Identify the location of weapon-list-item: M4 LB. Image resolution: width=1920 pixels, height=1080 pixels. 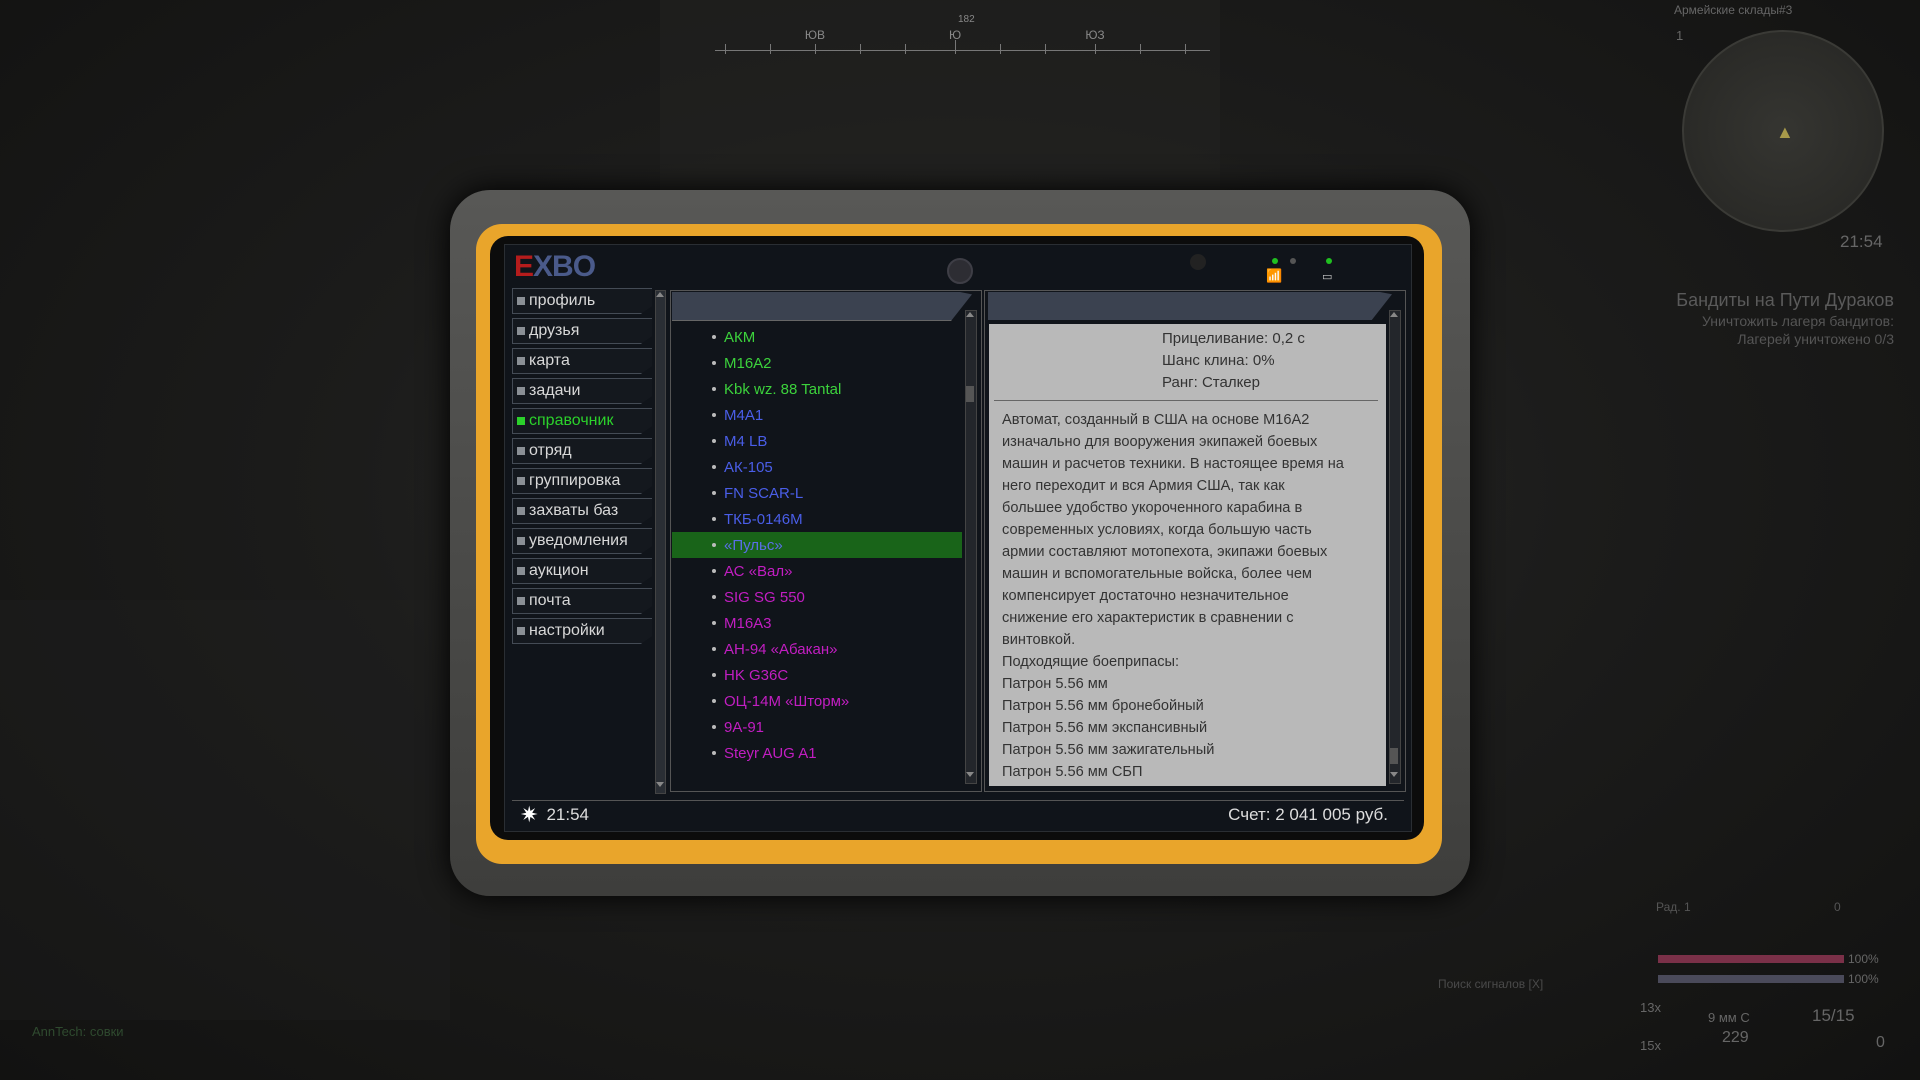
(817, 441).